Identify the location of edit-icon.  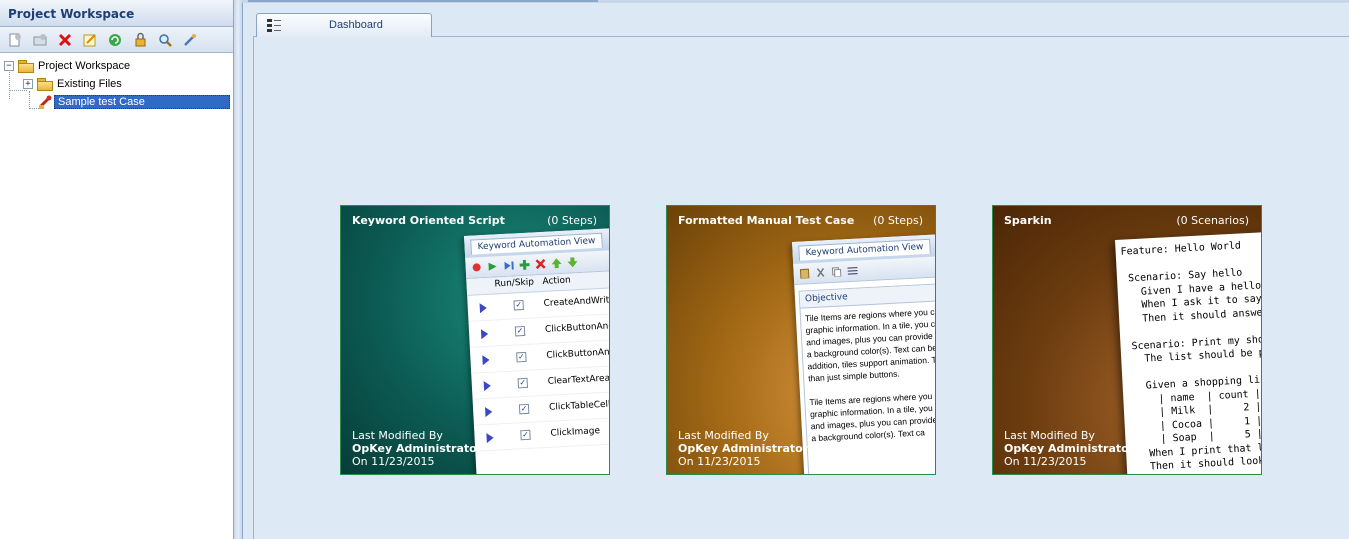
(90, 40).